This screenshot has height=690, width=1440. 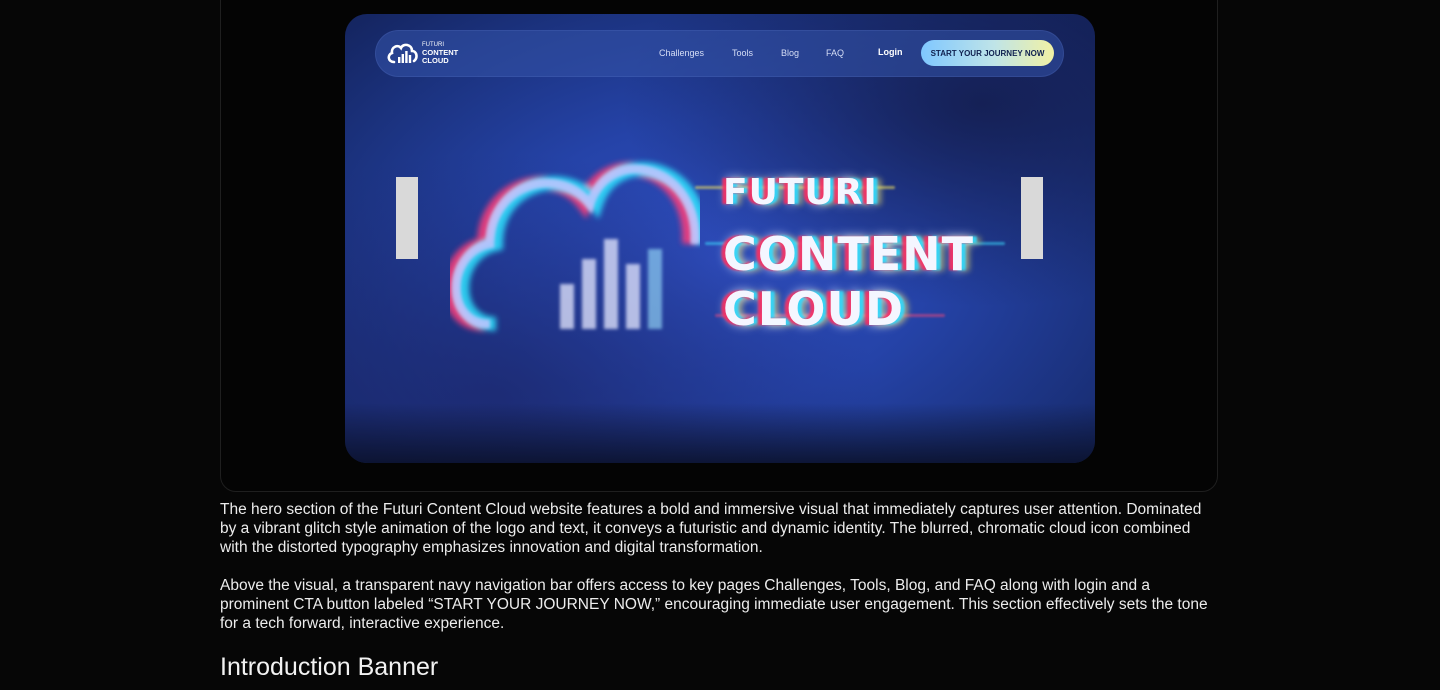 What do you see at coordinates (422, 53) in the screenshot?
I see `brand-logo: FUTURI CONTENT CLOUD` at bounding box center [422, 53].